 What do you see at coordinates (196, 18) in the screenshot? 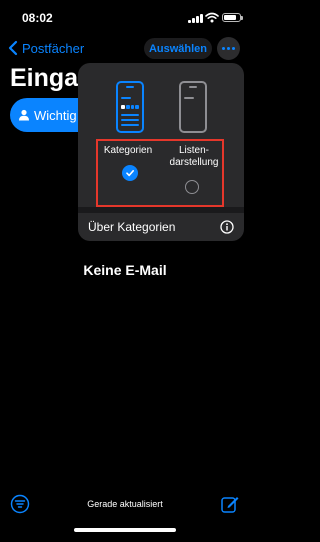
I see `signal-icon` at bounding box center [196, 18].